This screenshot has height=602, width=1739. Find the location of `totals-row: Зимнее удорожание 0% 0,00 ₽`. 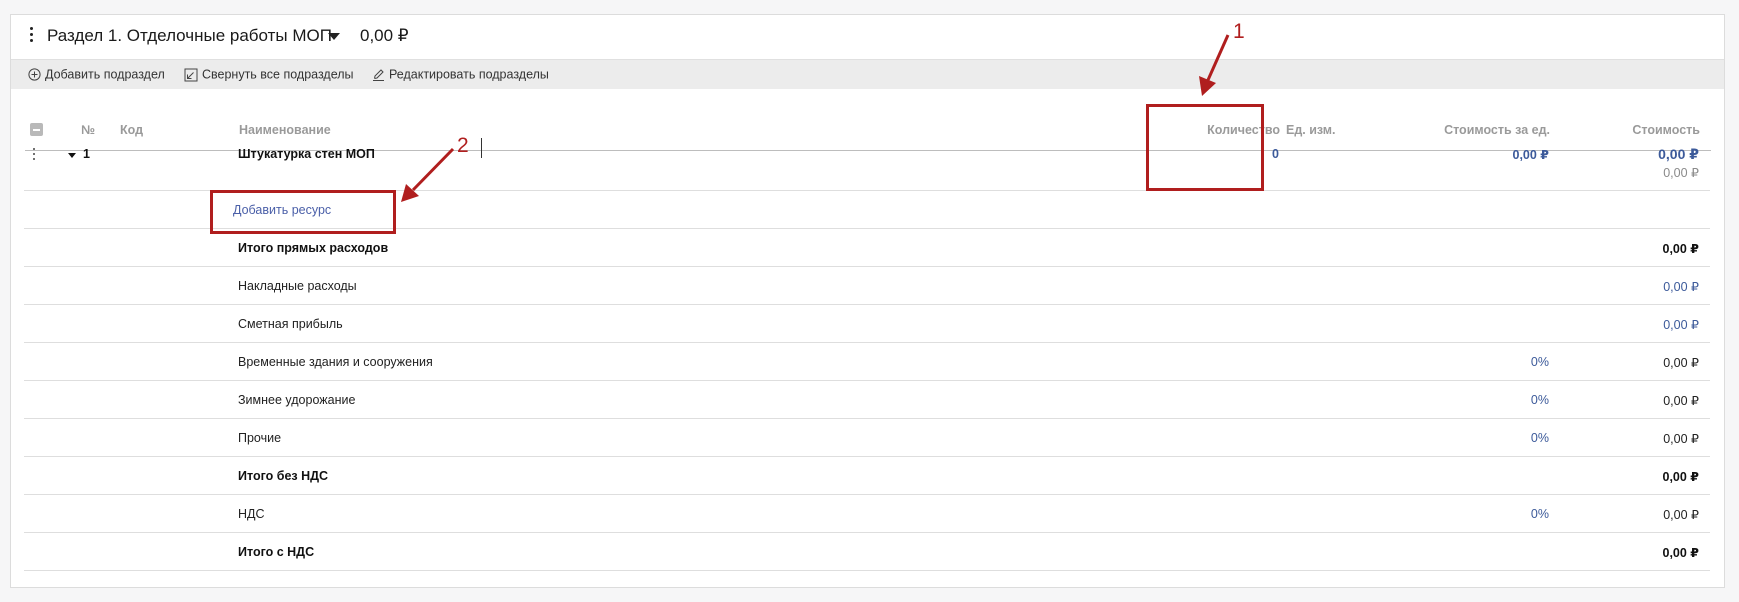

totals-row: Зимнее удорожание 0% 0,00 ₽ is located at coordinates (867, 400).